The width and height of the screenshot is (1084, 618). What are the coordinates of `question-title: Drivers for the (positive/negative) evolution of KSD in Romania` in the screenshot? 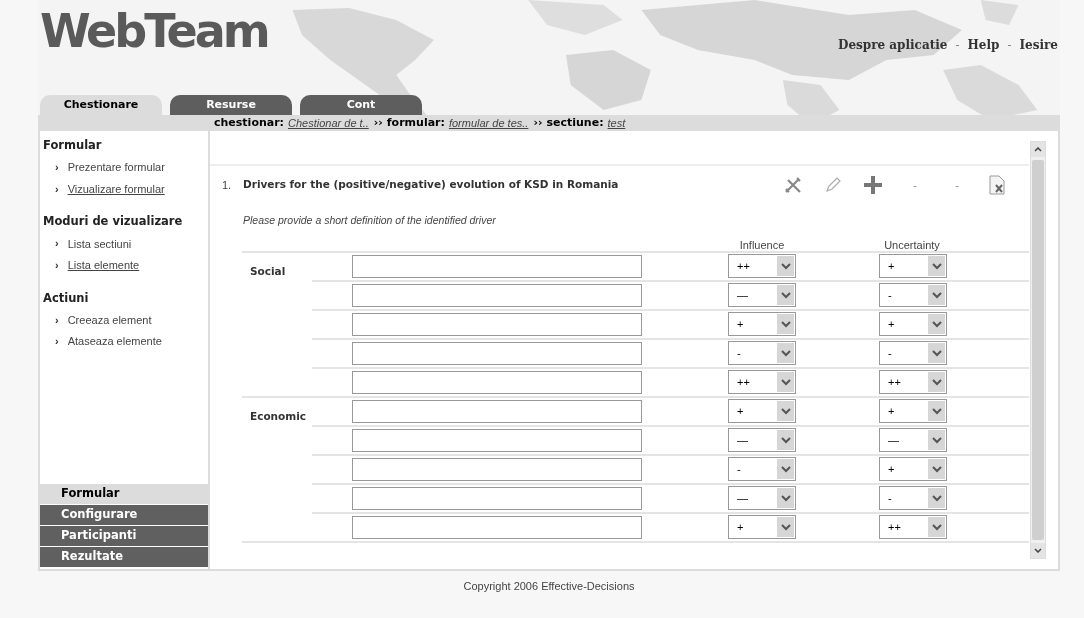 It's located at (431, 184).